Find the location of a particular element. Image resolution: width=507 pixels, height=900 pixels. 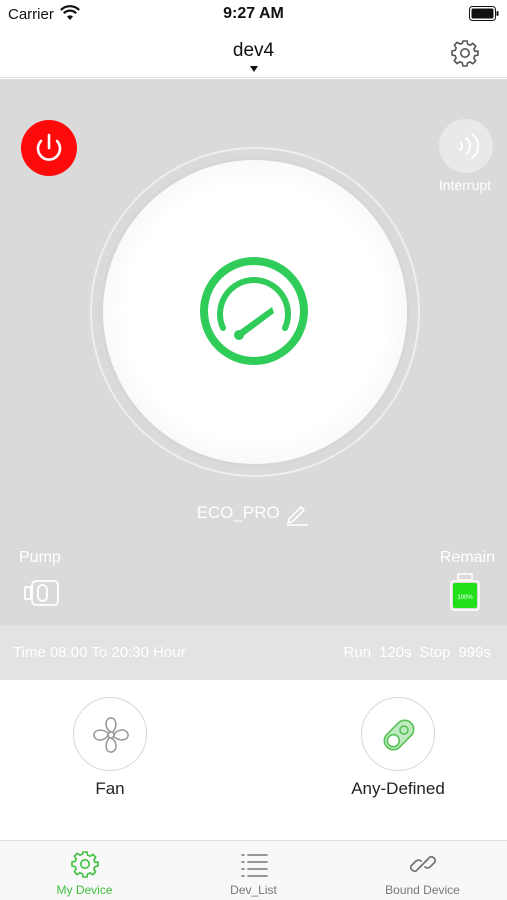

status-bar: Carrier 9:27 AM is located at coordinates (253, 14).